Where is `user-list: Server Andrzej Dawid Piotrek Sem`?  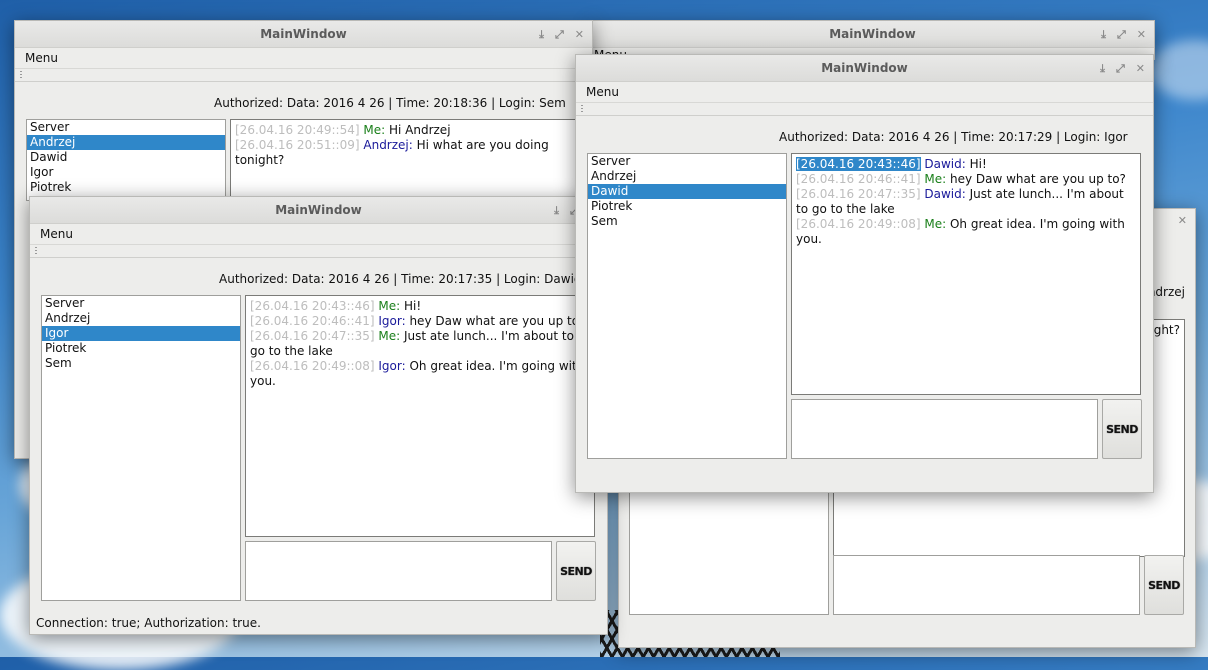
user-list: Server Andrzej Dawid Piotrek Sem is located at coordinates (687, 306).